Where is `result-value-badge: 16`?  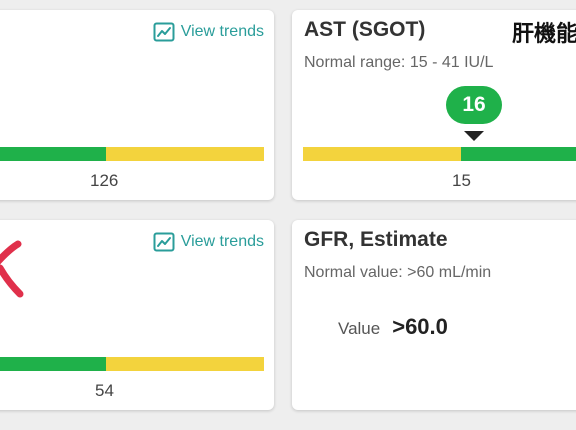
result-value-badge: 16 is located at coordinates (474, 105).